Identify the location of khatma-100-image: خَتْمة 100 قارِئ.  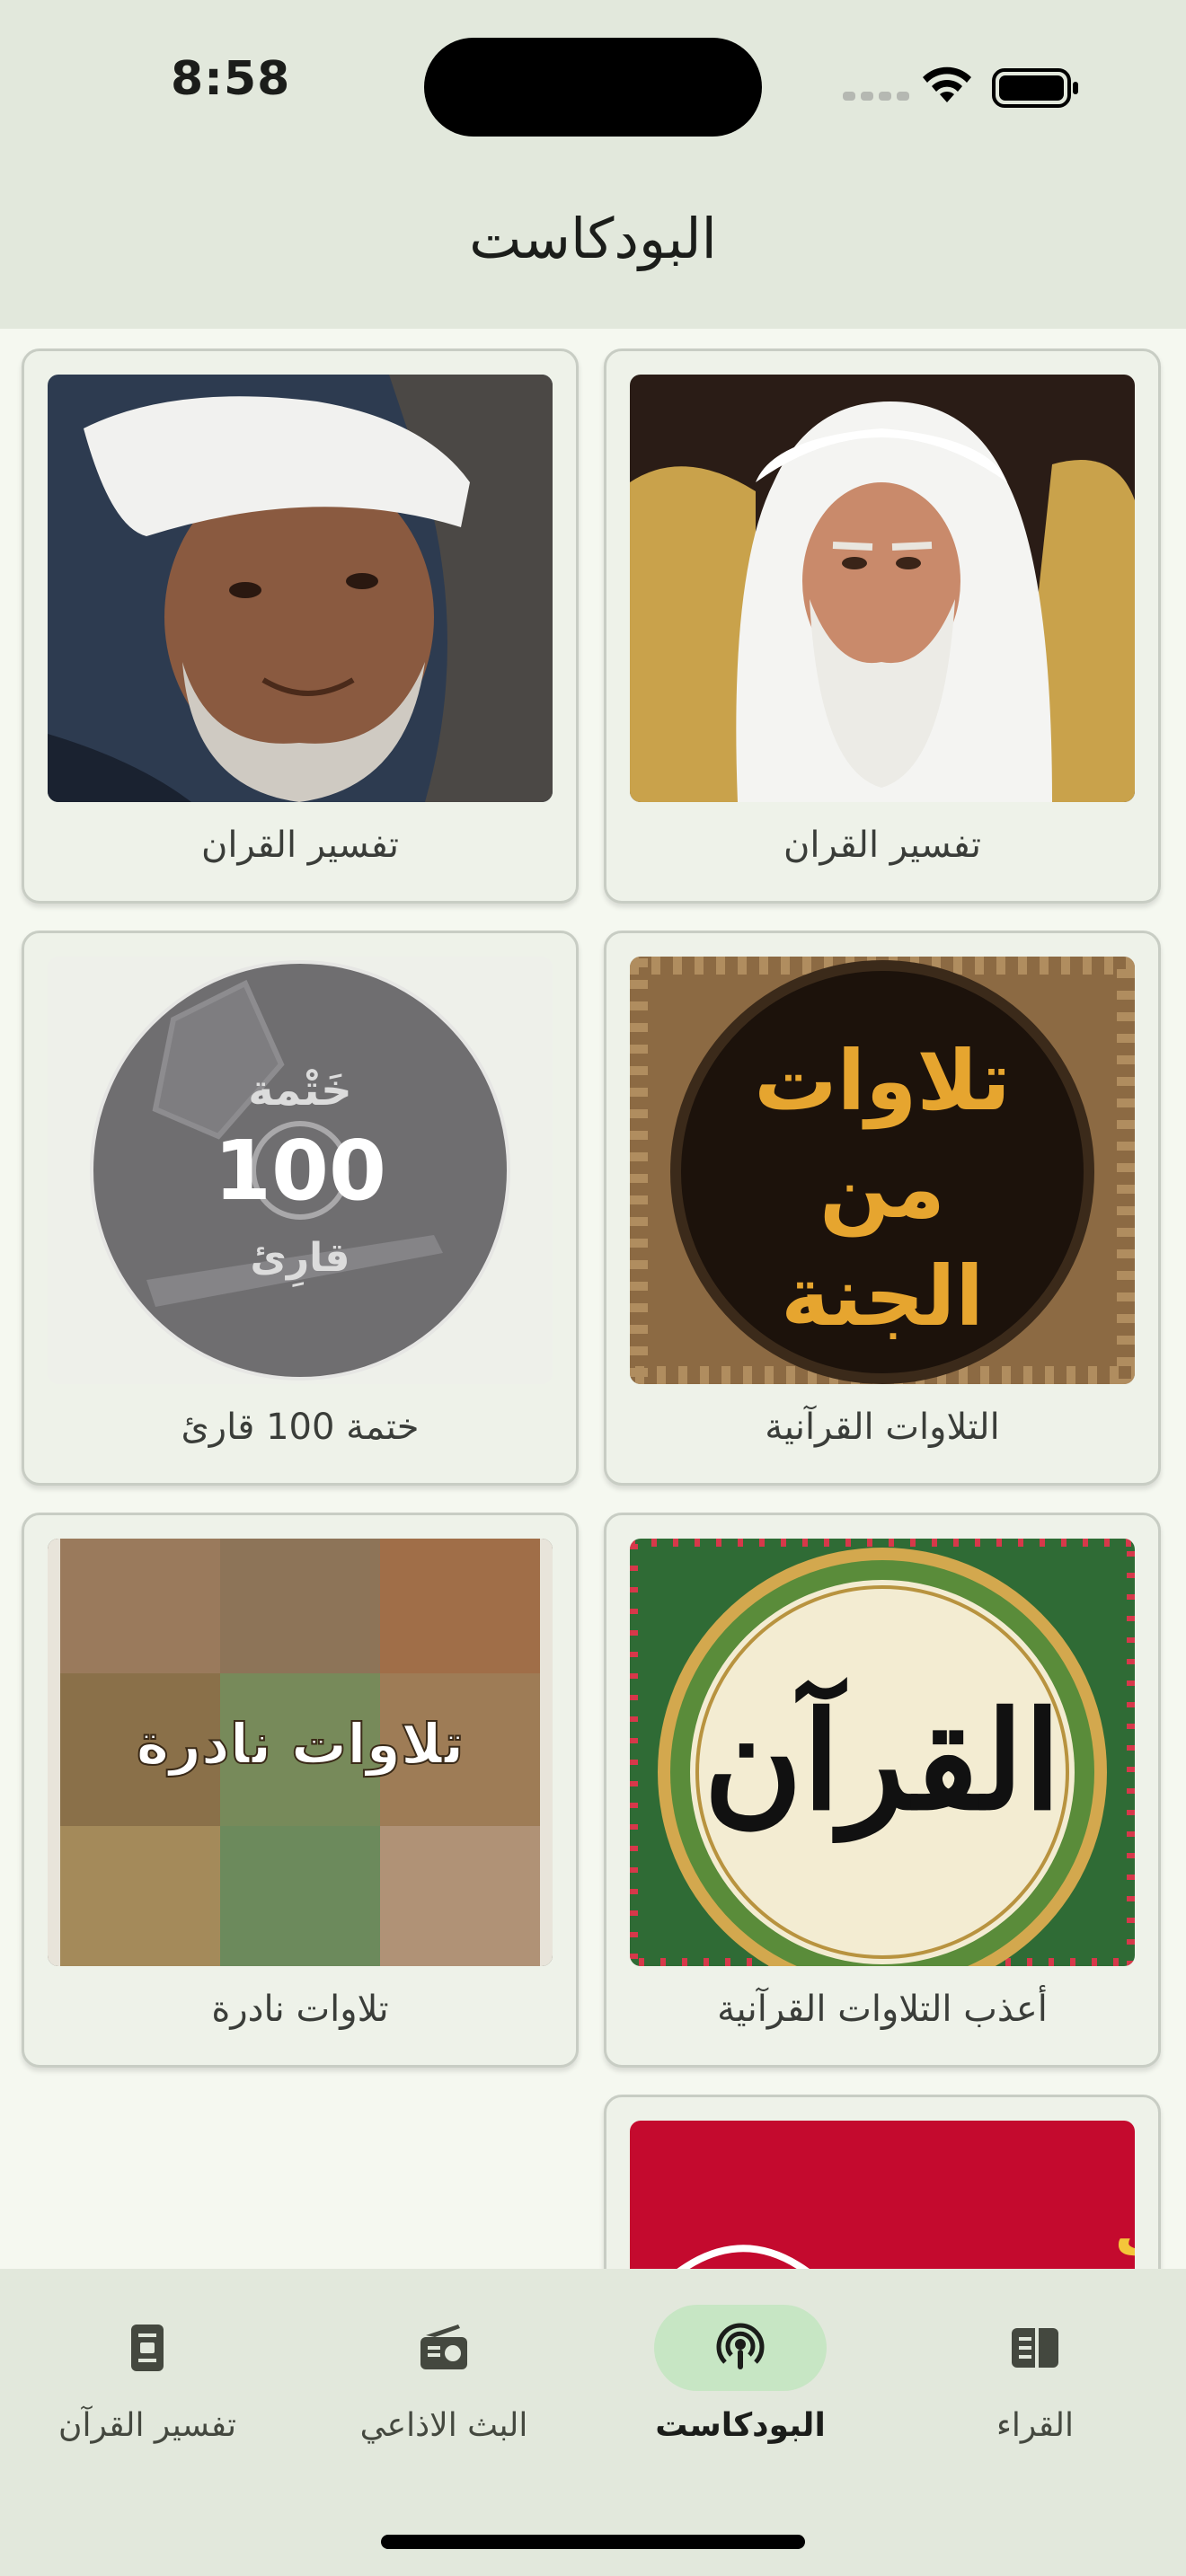
(300, 1170).